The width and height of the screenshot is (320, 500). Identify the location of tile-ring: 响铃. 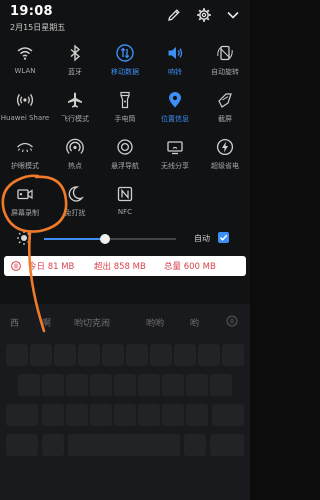
(175, 66).